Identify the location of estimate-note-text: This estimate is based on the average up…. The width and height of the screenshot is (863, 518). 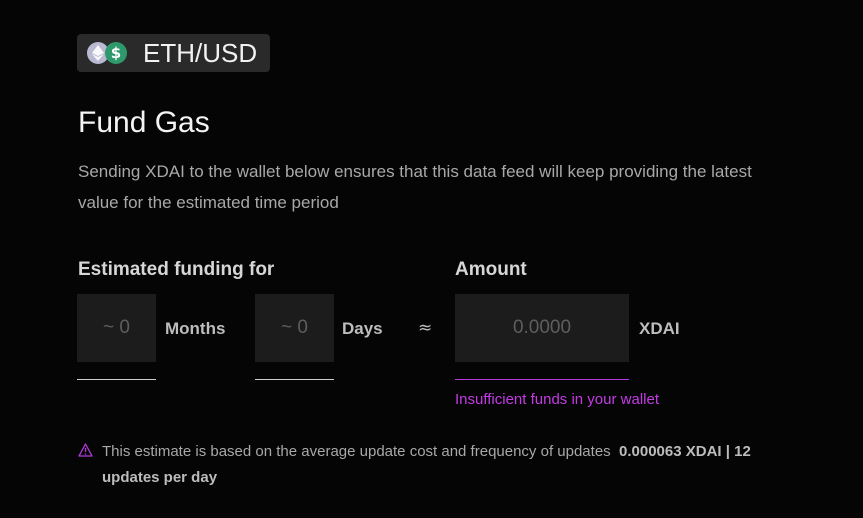
(435, 465).